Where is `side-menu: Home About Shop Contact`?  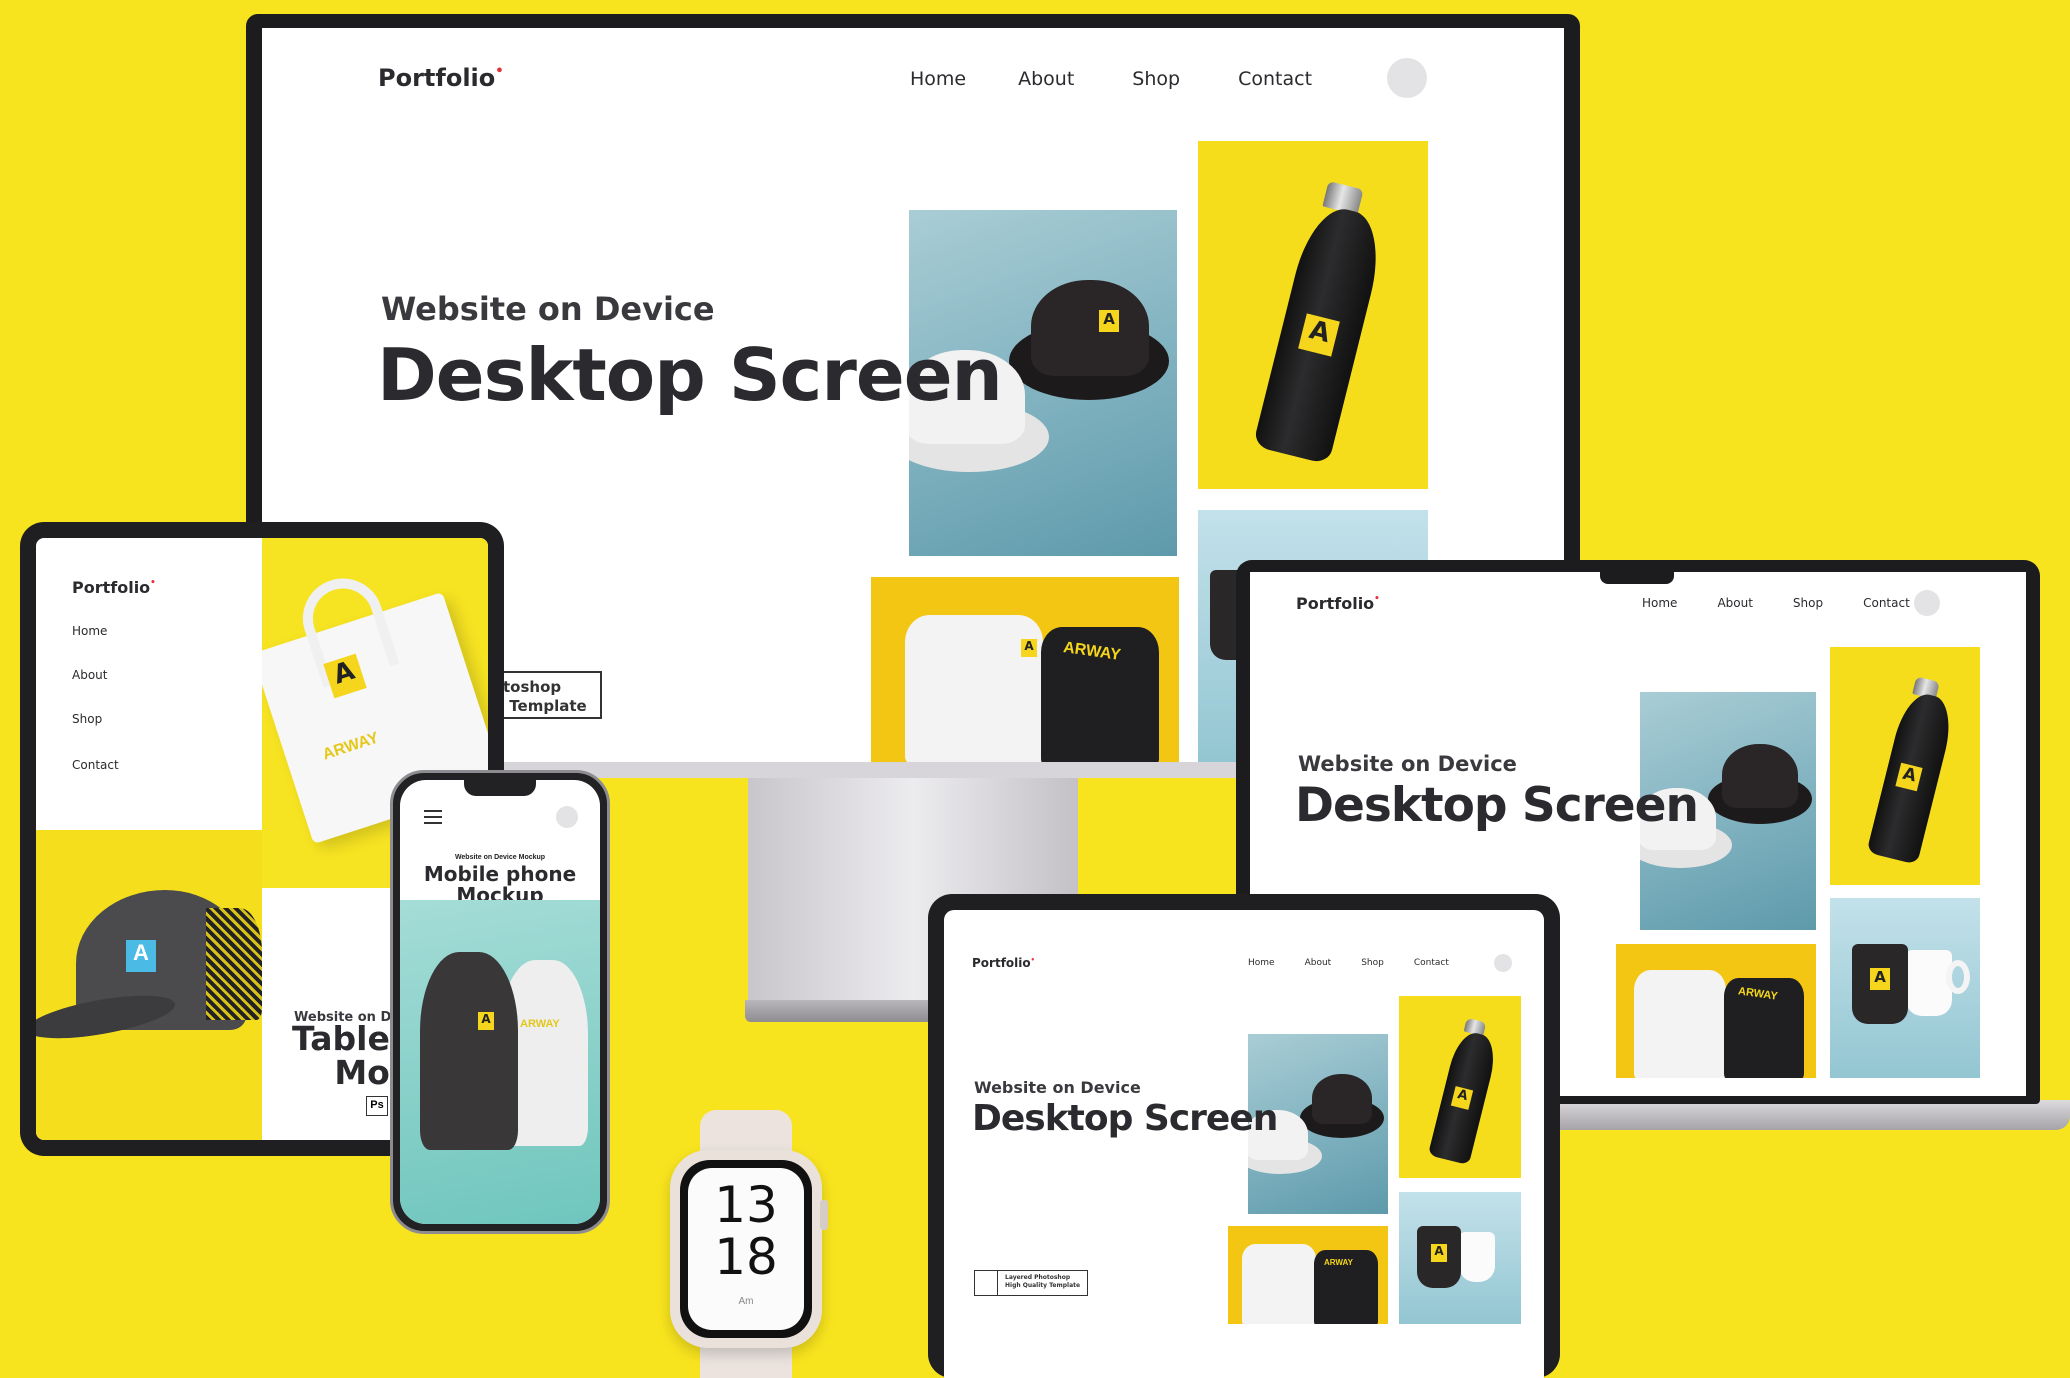
side-menu: Home About Shop Contact is located at coordinates (95, 698).